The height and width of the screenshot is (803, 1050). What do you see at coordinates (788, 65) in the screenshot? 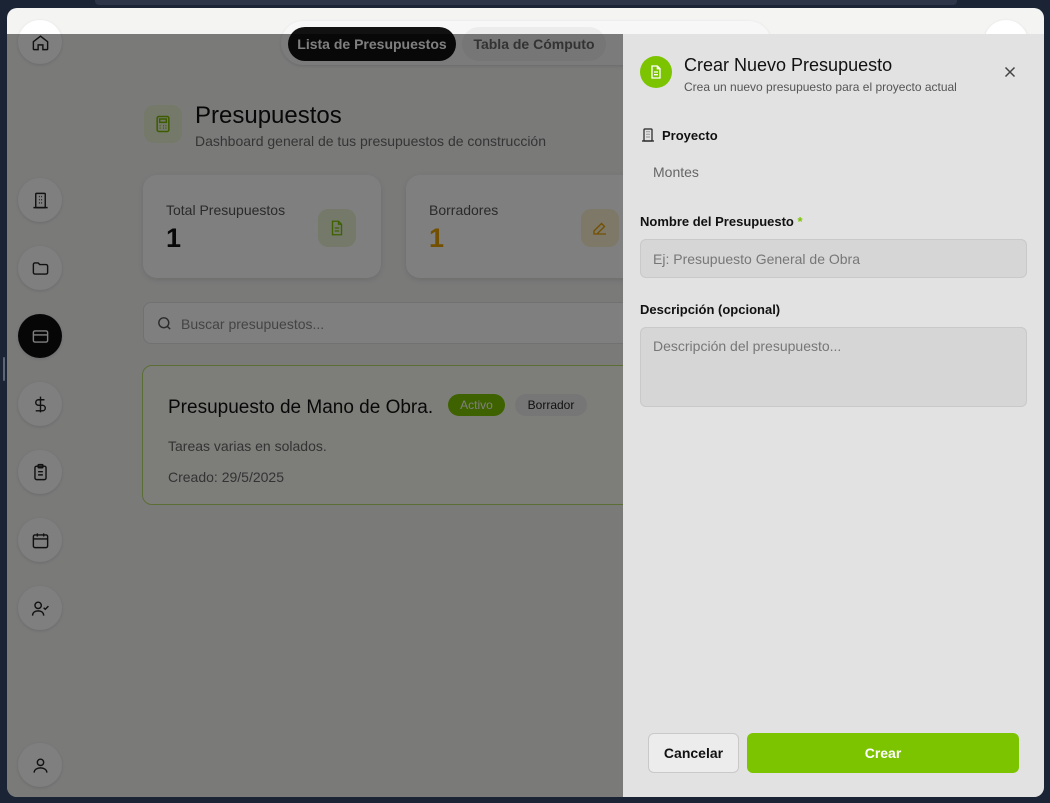
I see `dialog-title: Crear Nuevo Presupuesto` at bounding box center [788, 65].